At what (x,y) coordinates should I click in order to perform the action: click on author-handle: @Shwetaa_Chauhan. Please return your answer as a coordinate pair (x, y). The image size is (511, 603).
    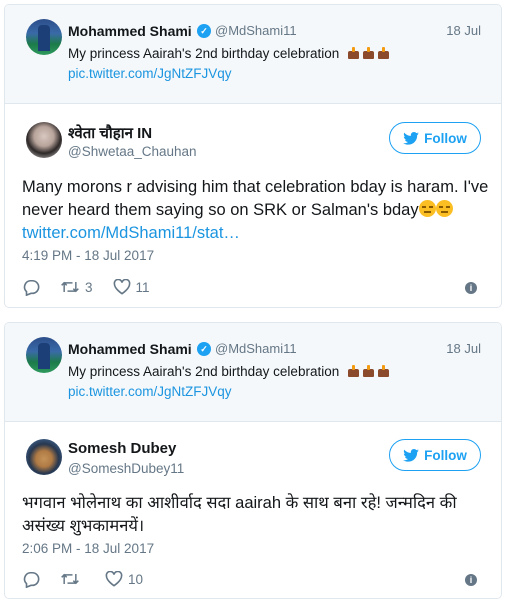
    Looking at the image, I should click on (132, 151).